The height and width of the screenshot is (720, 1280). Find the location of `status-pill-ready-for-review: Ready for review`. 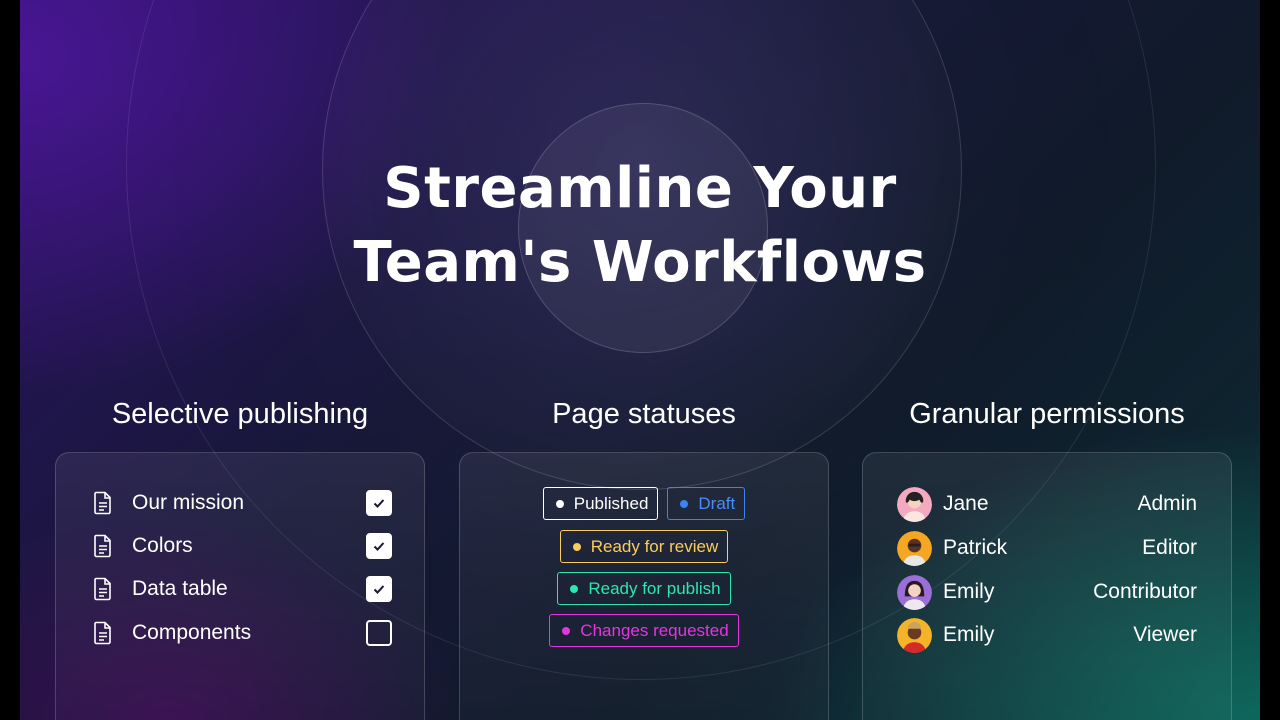

status-pill-ready-for-review: Ready for review is located at coordinates (644, 546).